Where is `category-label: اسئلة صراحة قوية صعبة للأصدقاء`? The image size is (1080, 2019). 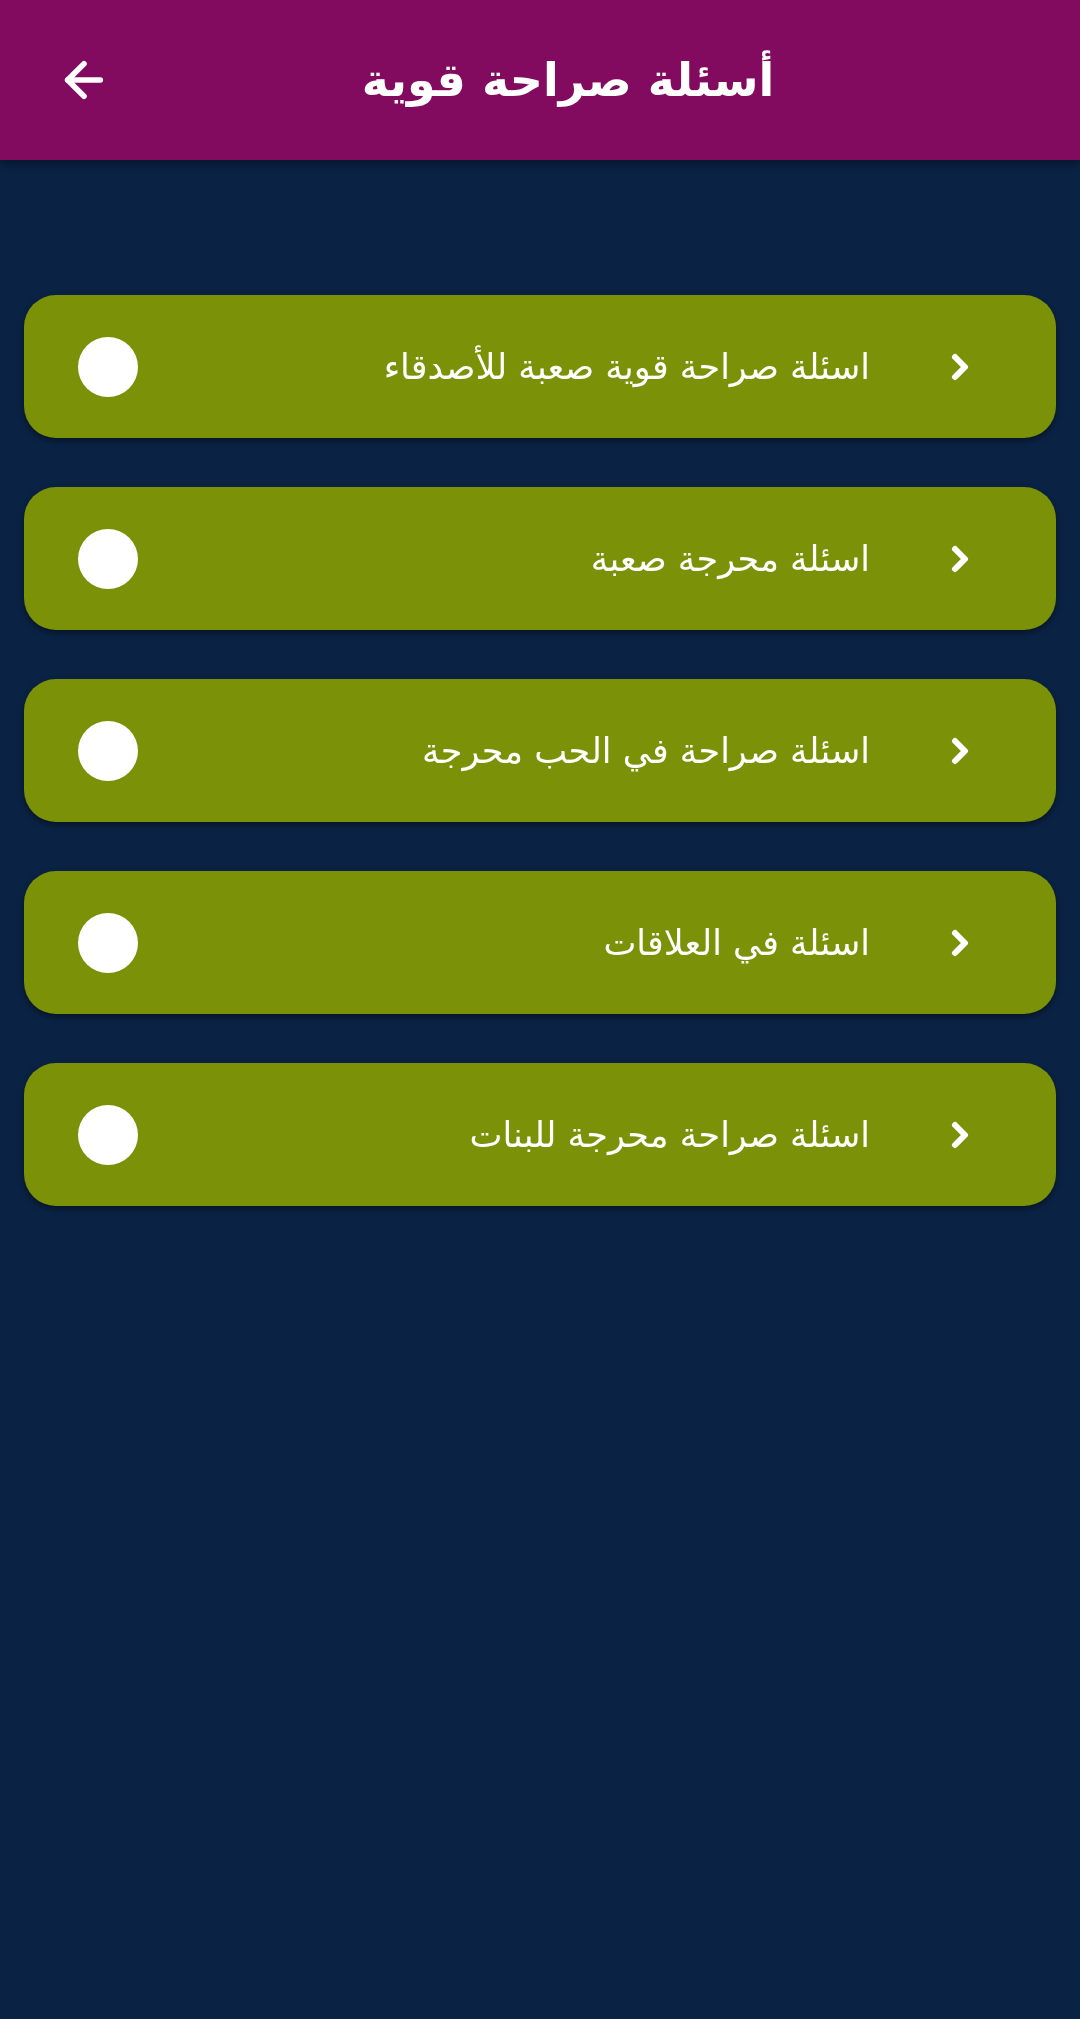
category-label: اسئلة صراحة قوية صعبة للأصدقاء is located at coordinates (626, 366).